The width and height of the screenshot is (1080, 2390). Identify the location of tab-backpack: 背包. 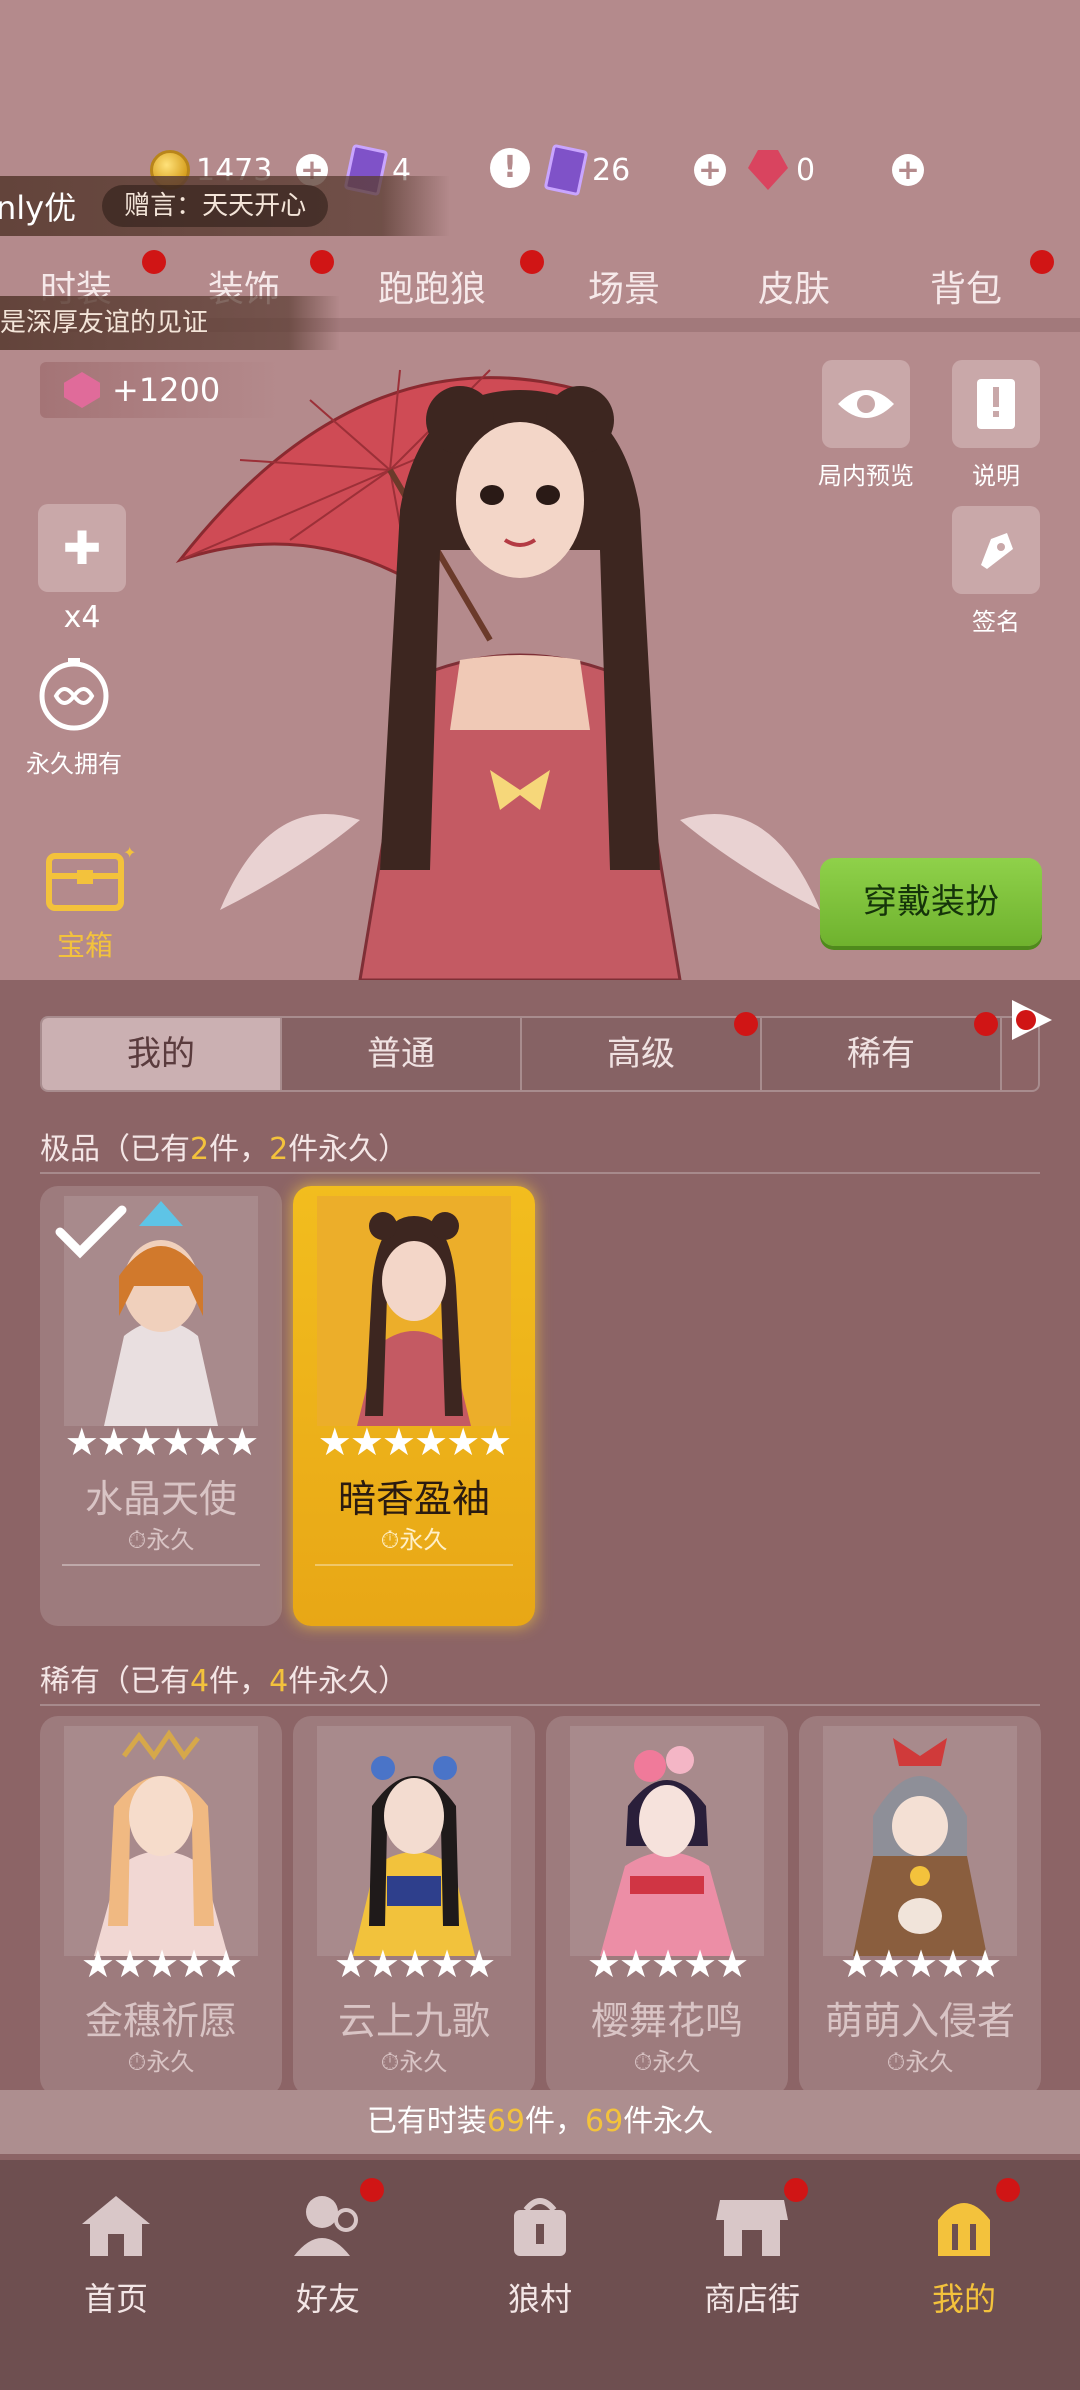
(966, 286).